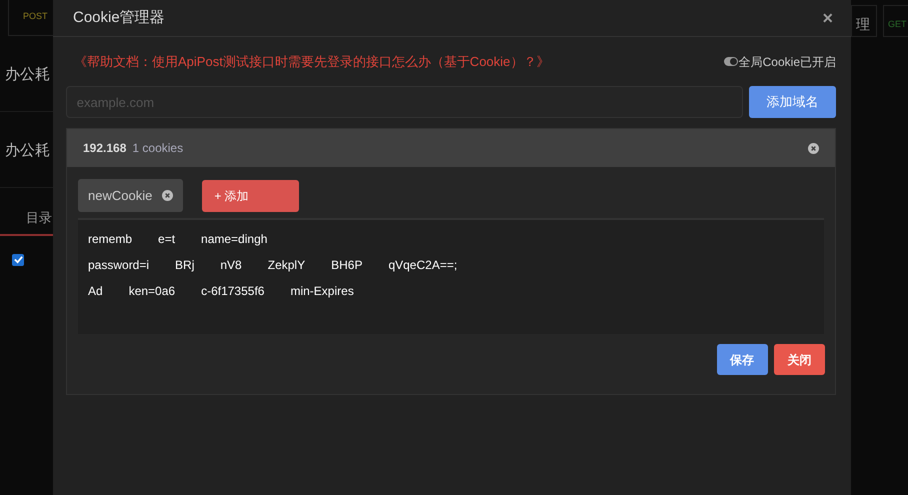  Describe the element at coordinates (864, 21) in the screenshot. I see `tab-label: 理` at that location.